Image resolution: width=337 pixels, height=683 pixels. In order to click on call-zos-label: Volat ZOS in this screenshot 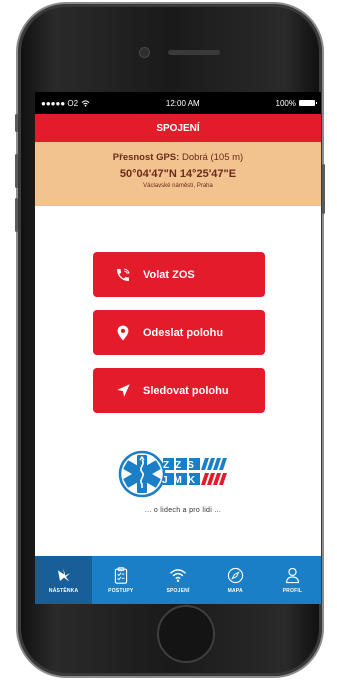, I will do `click(169, 274)`.